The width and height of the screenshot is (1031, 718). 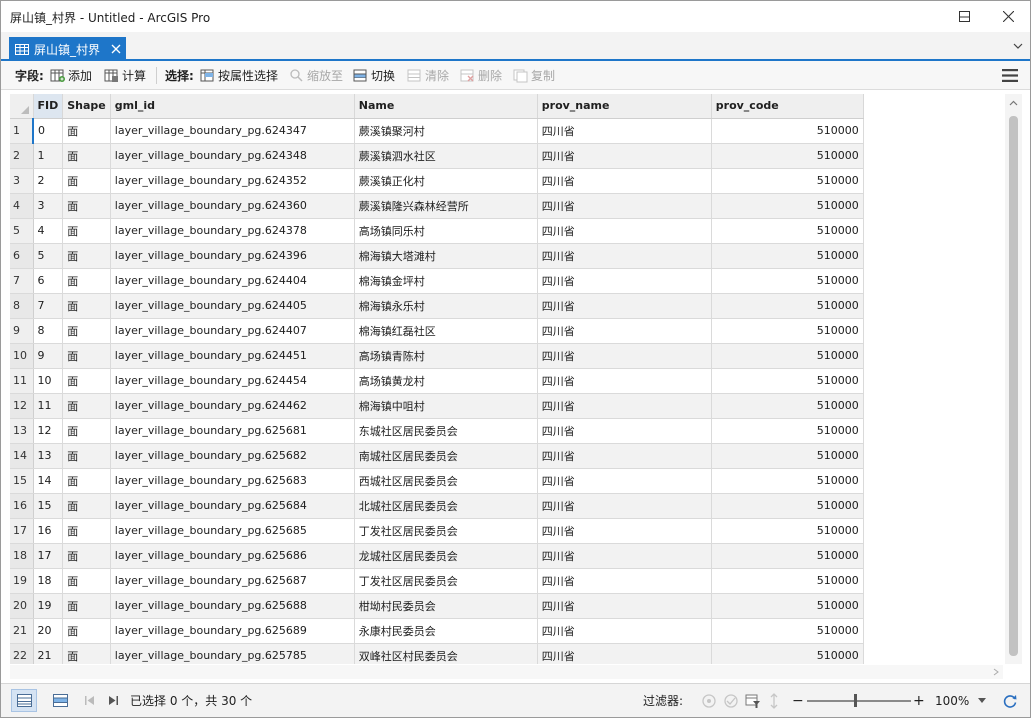 I want to click on row-number-cell: 2, so click(x=22, y=156).